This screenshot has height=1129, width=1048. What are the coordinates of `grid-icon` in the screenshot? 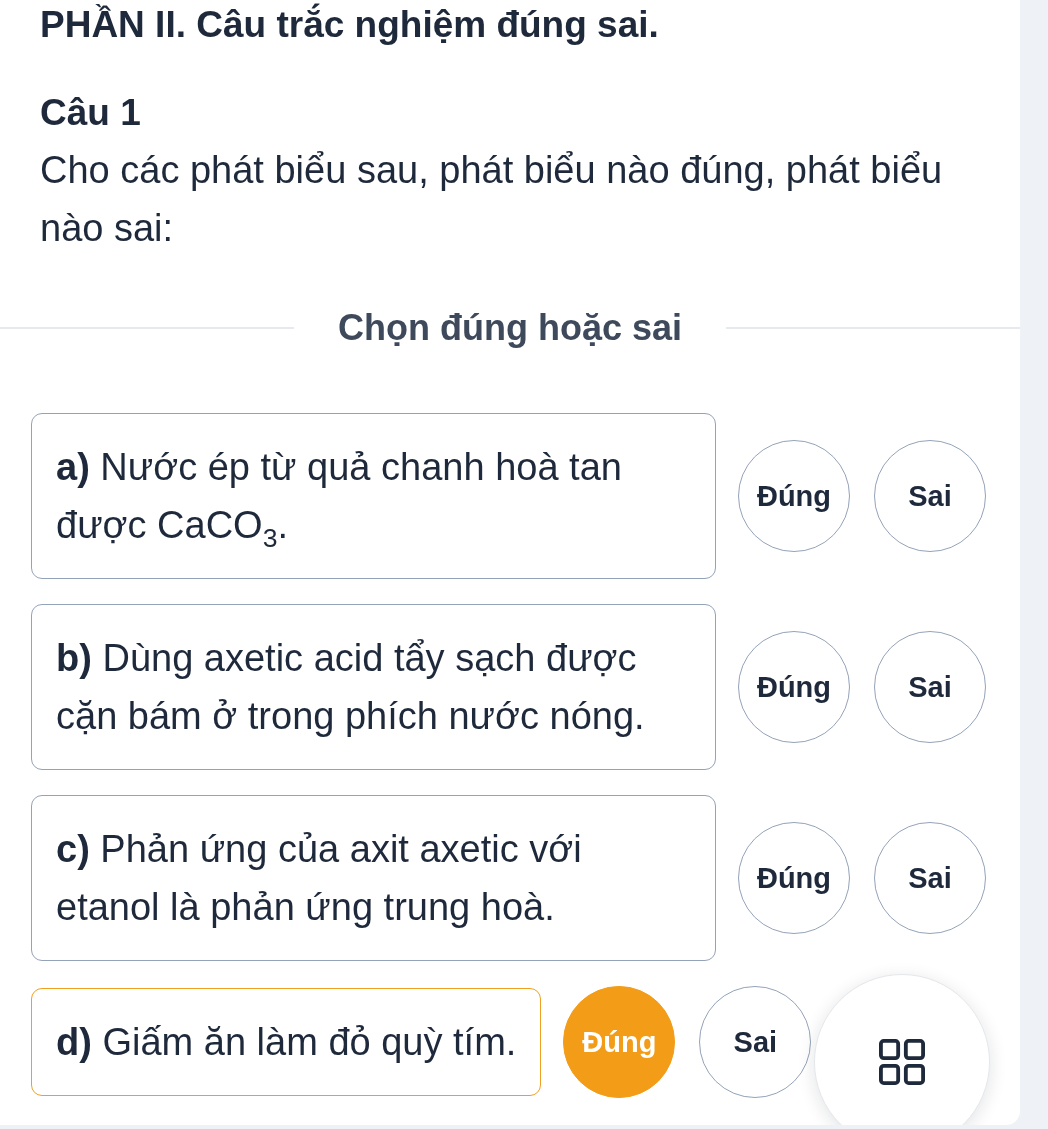 It's located at (902, 1062).